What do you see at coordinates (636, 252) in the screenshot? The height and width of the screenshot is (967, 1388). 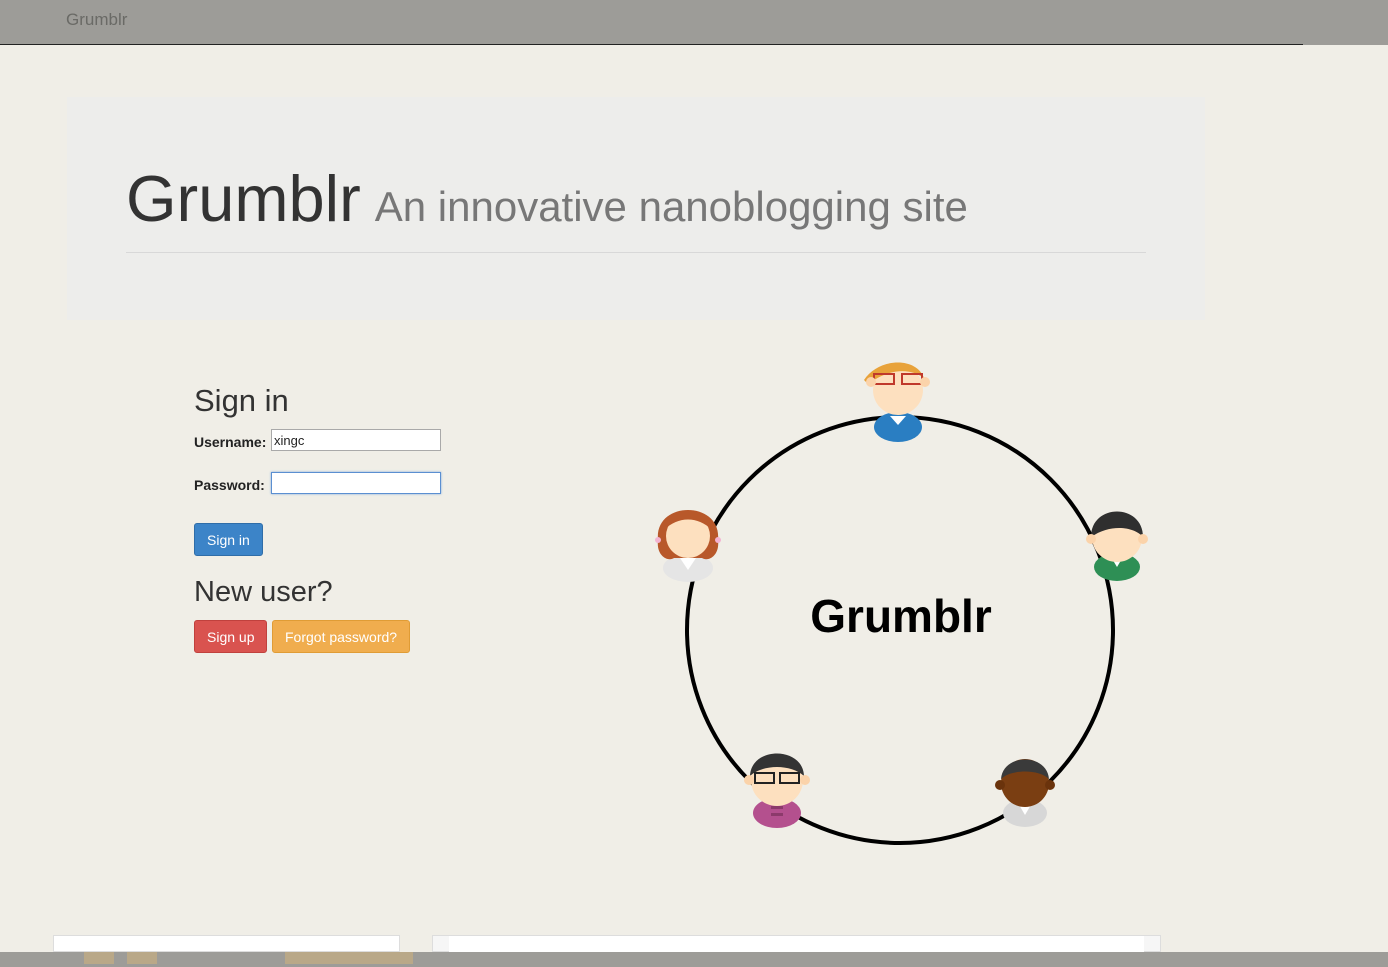 I see `header-divider` at bounding box center [636, 252].